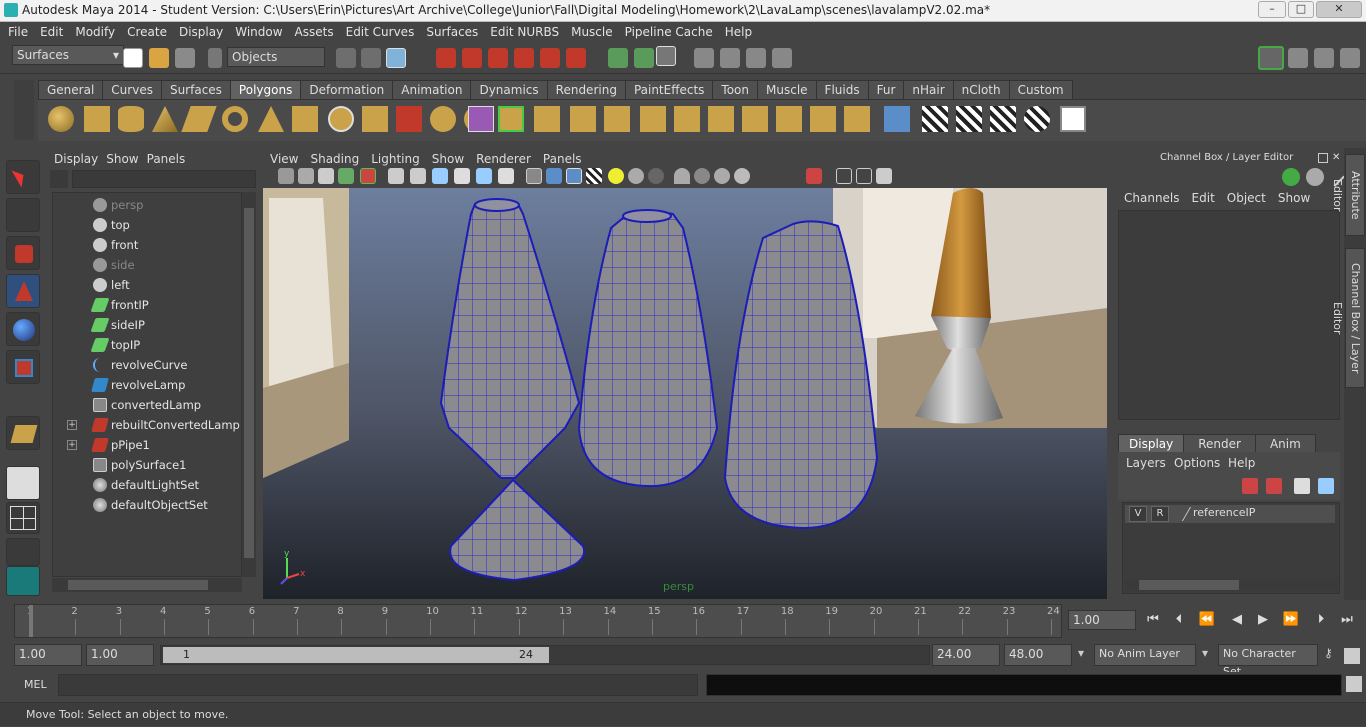 This screenshot has width=1366, height=727. Describe the element at coordinates (286, 176) in the screenshot. I see `camera-attributes-icon` at that location.